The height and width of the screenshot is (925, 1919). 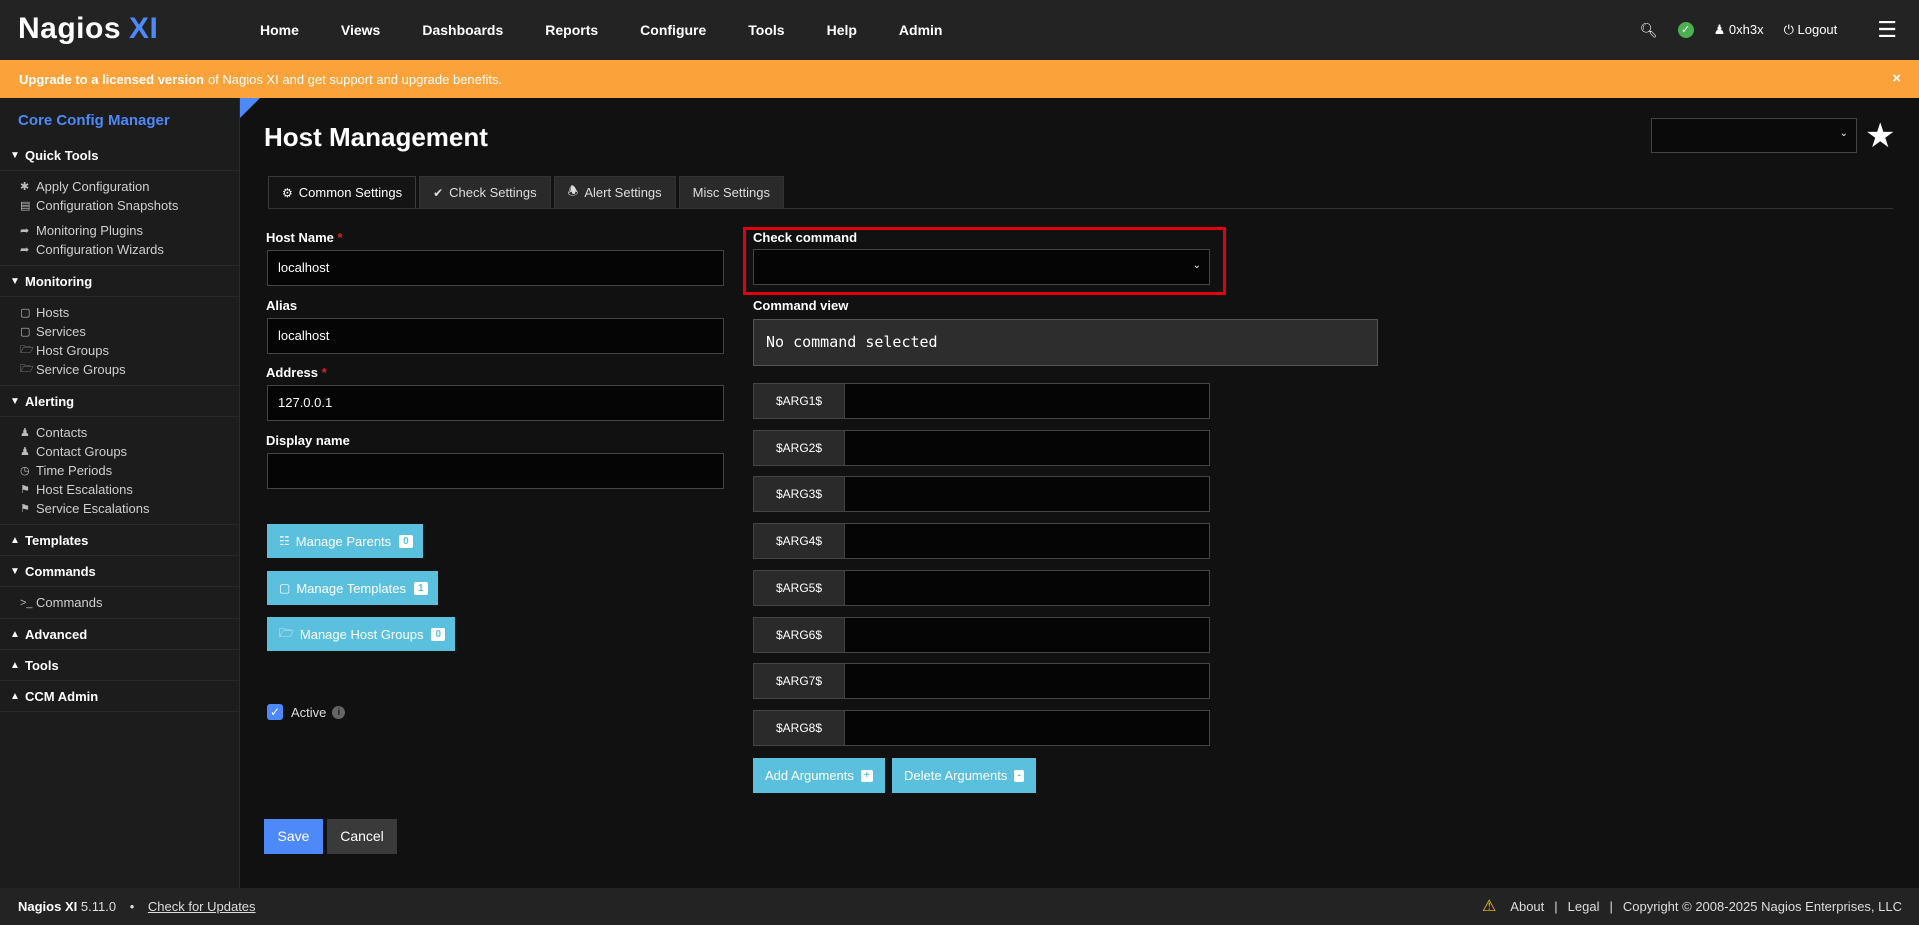 I want to click on host-groups-count-badge: 0, so click(x=438, y=634).